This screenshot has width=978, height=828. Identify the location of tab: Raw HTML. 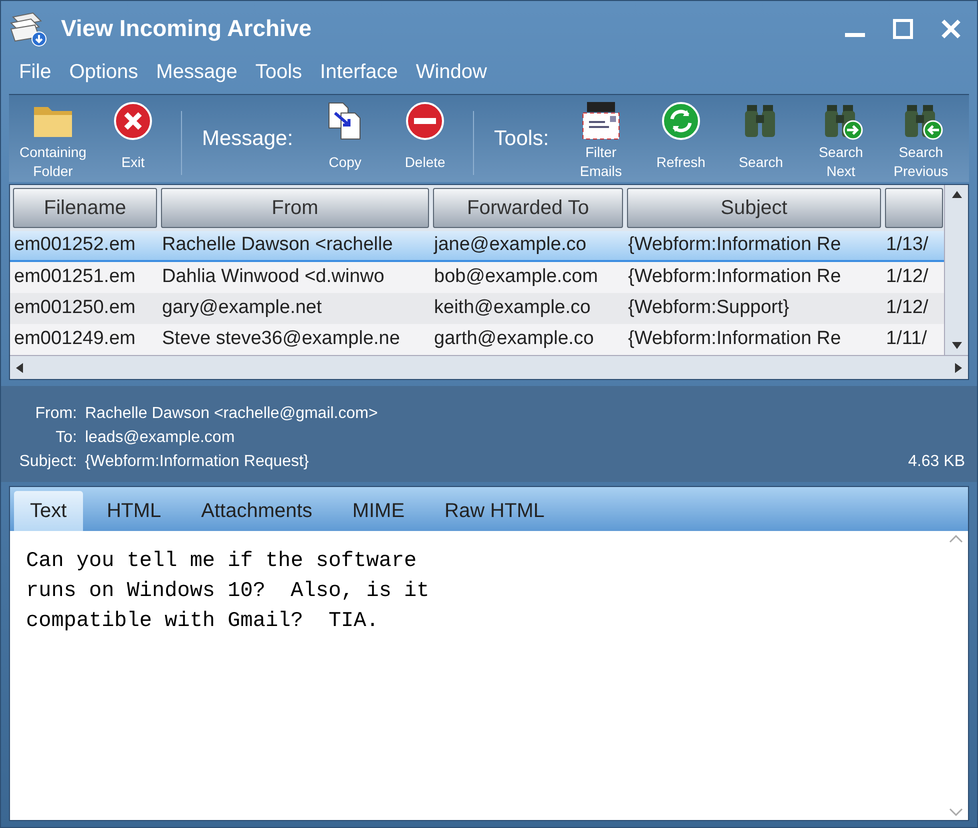
(494, 511).